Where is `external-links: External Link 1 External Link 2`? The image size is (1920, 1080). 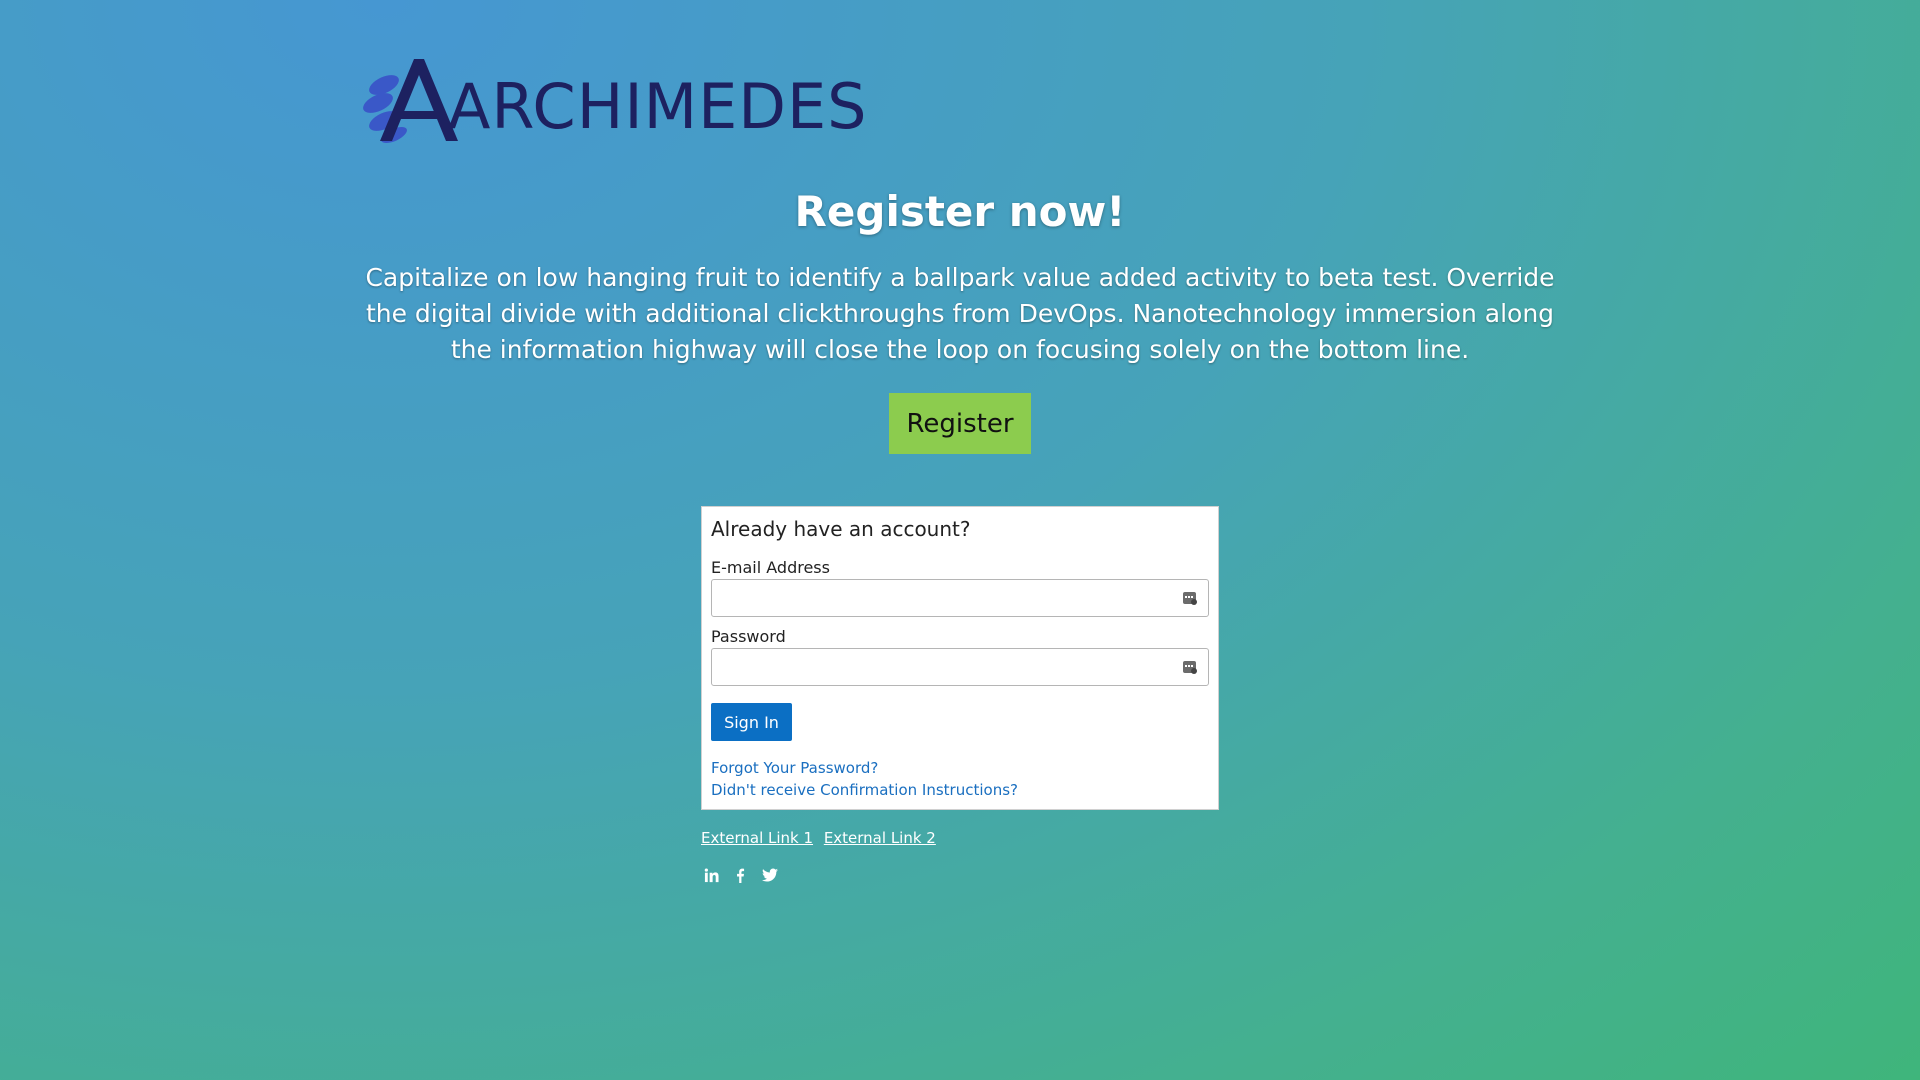 external-links: External Link 1 External Link 2 is located at coordinates (821, 838).